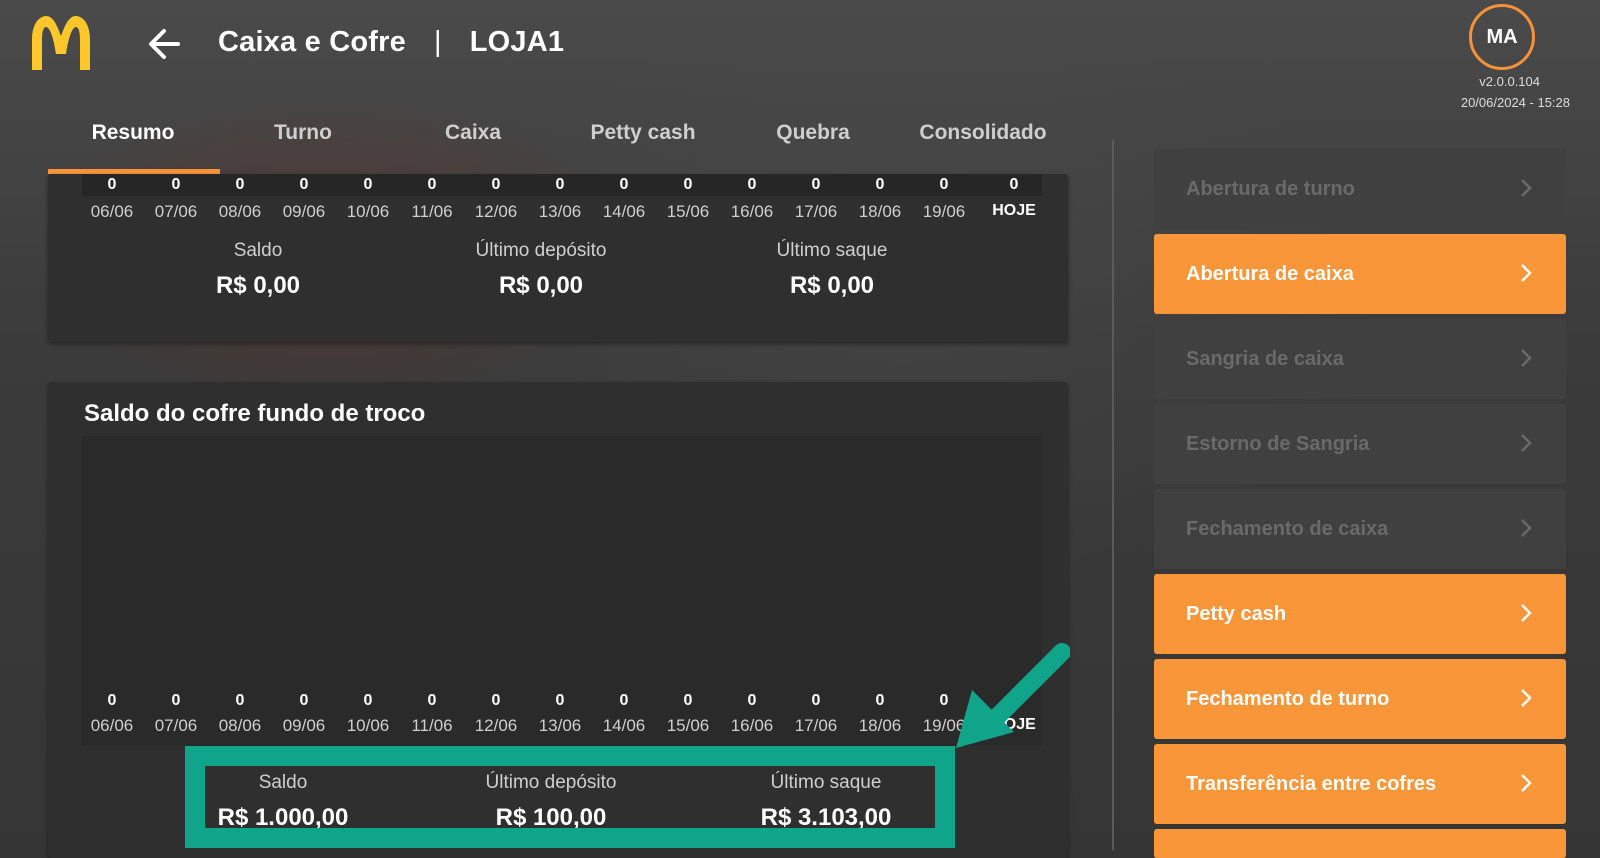 Image resolution: width=1600 pixels, height=858 pixels. I want to click on tab-turno: Turno, so click(303, 143).